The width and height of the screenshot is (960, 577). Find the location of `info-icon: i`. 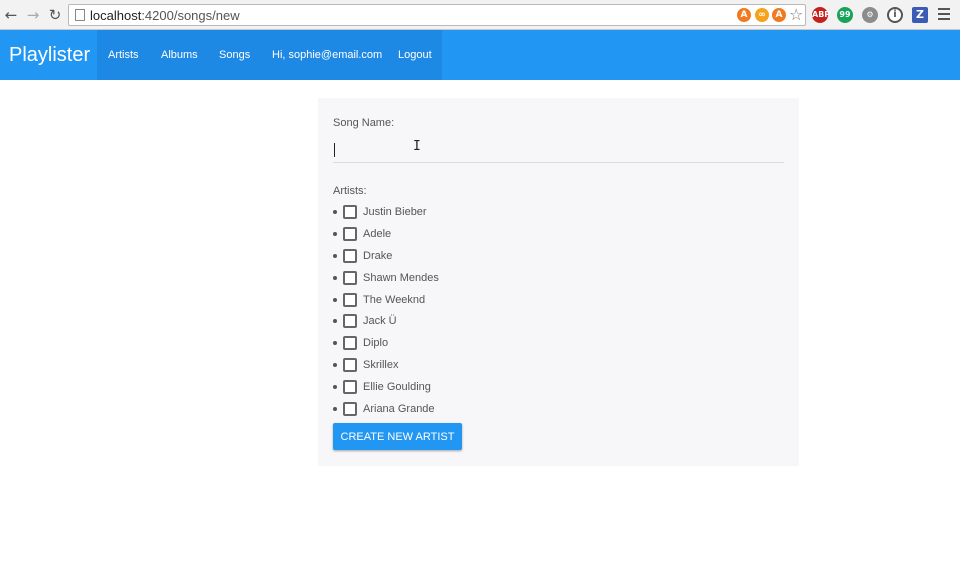

info-icon: i is located at coordinates (895, 15).